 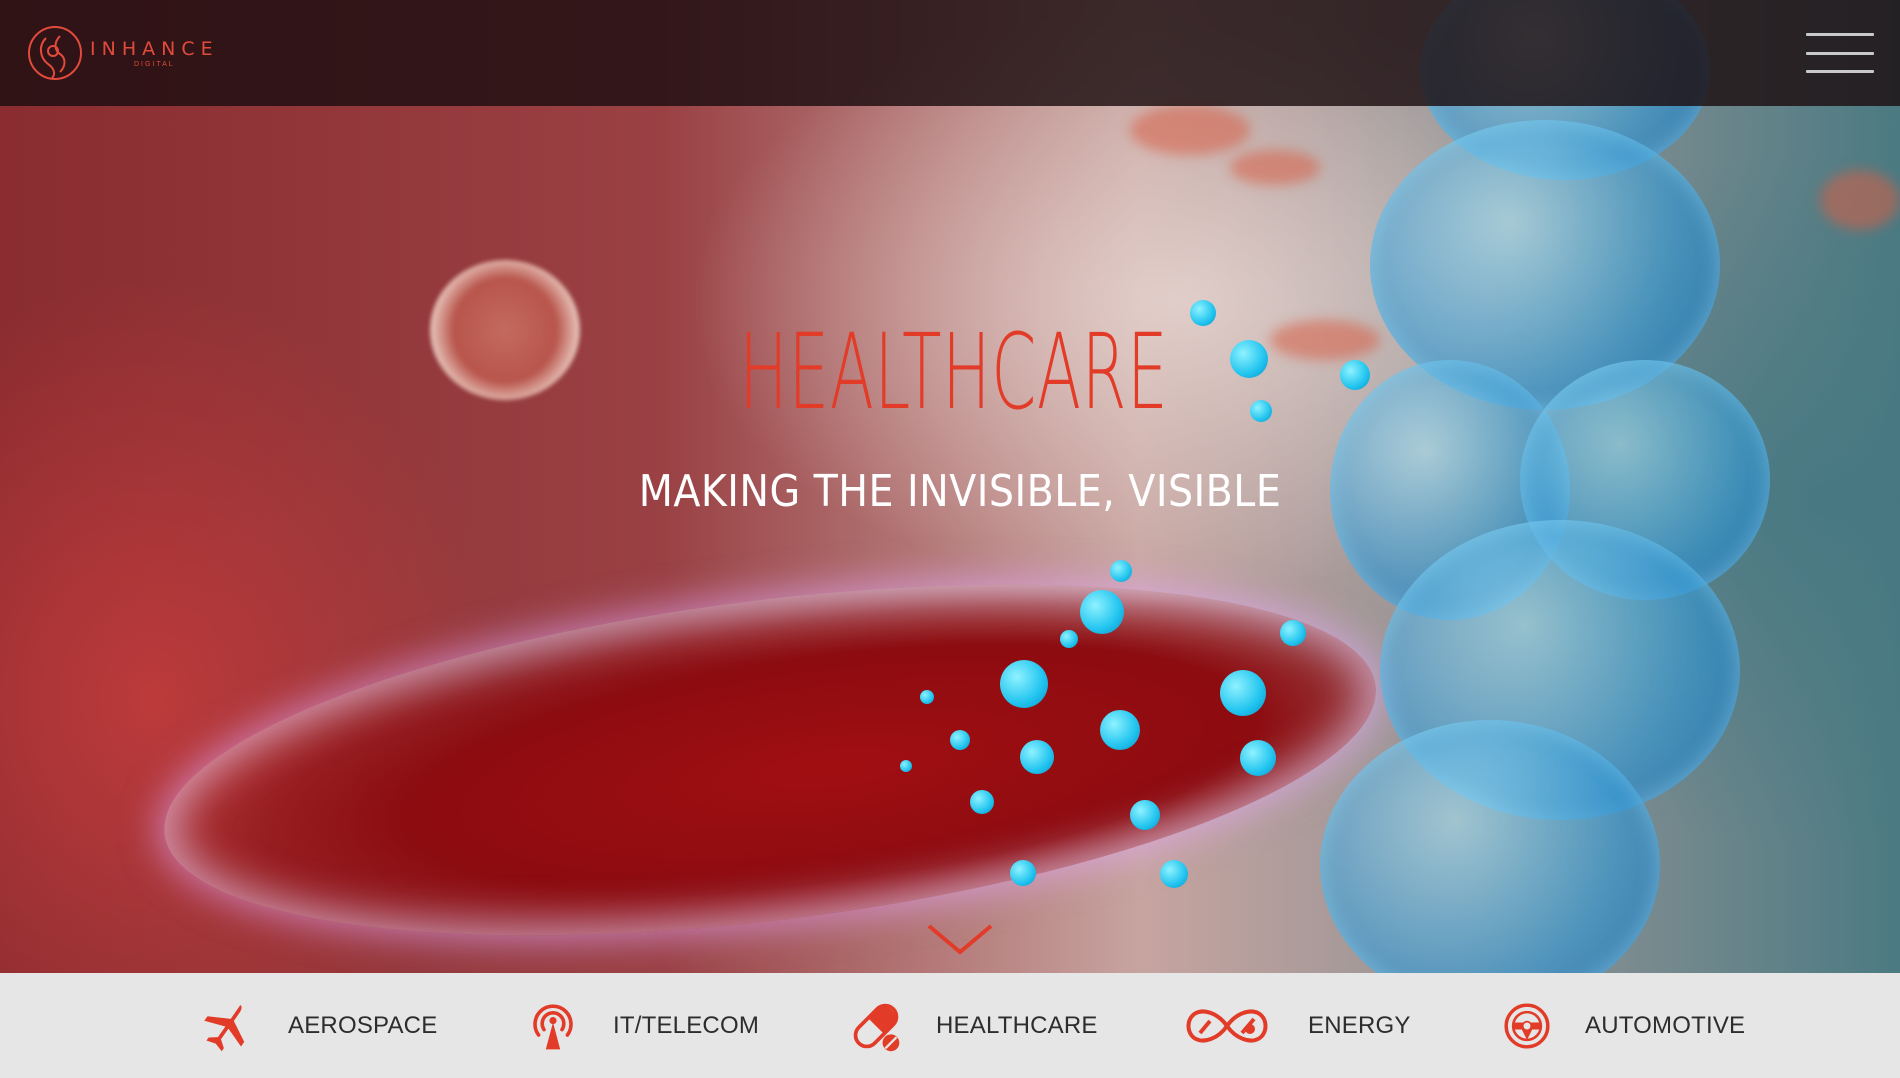 What do you see at coordinates (55, 53) in the screenshot?
I see `logo-mark-icon` at bounding box center [55, 53].